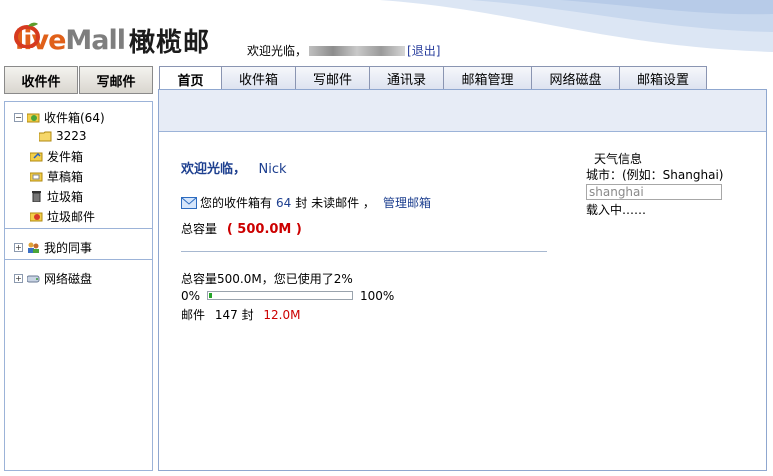 The image size is (773, 476). What do you see at coordinates (234, 315) in the screenshot?
I see `mail-count: 147 封` at bounding box center [234, 315].